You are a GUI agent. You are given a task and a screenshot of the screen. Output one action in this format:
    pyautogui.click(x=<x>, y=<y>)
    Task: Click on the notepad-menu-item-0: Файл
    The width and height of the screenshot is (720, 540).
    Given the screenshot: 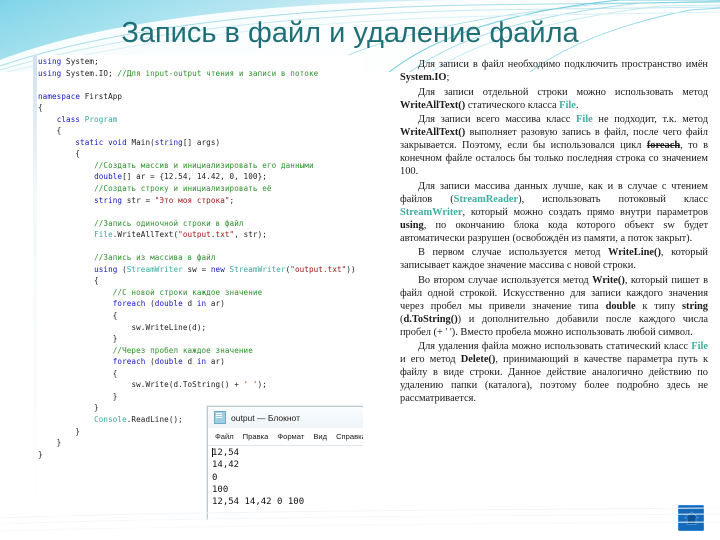 What is the action you would take?
    pyautogui.click(x=224, y=436)
    